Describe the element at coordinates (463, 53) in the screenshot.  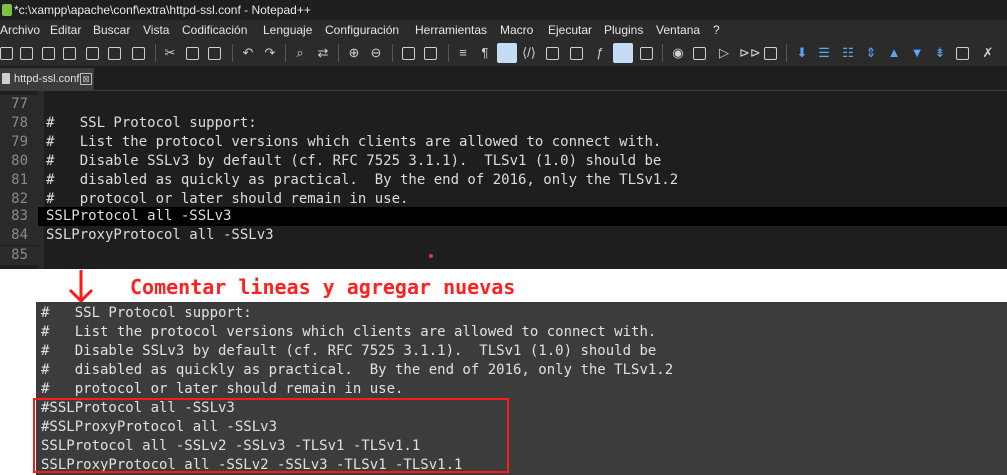
I see `word-wrap-icon: ≡` at that location.